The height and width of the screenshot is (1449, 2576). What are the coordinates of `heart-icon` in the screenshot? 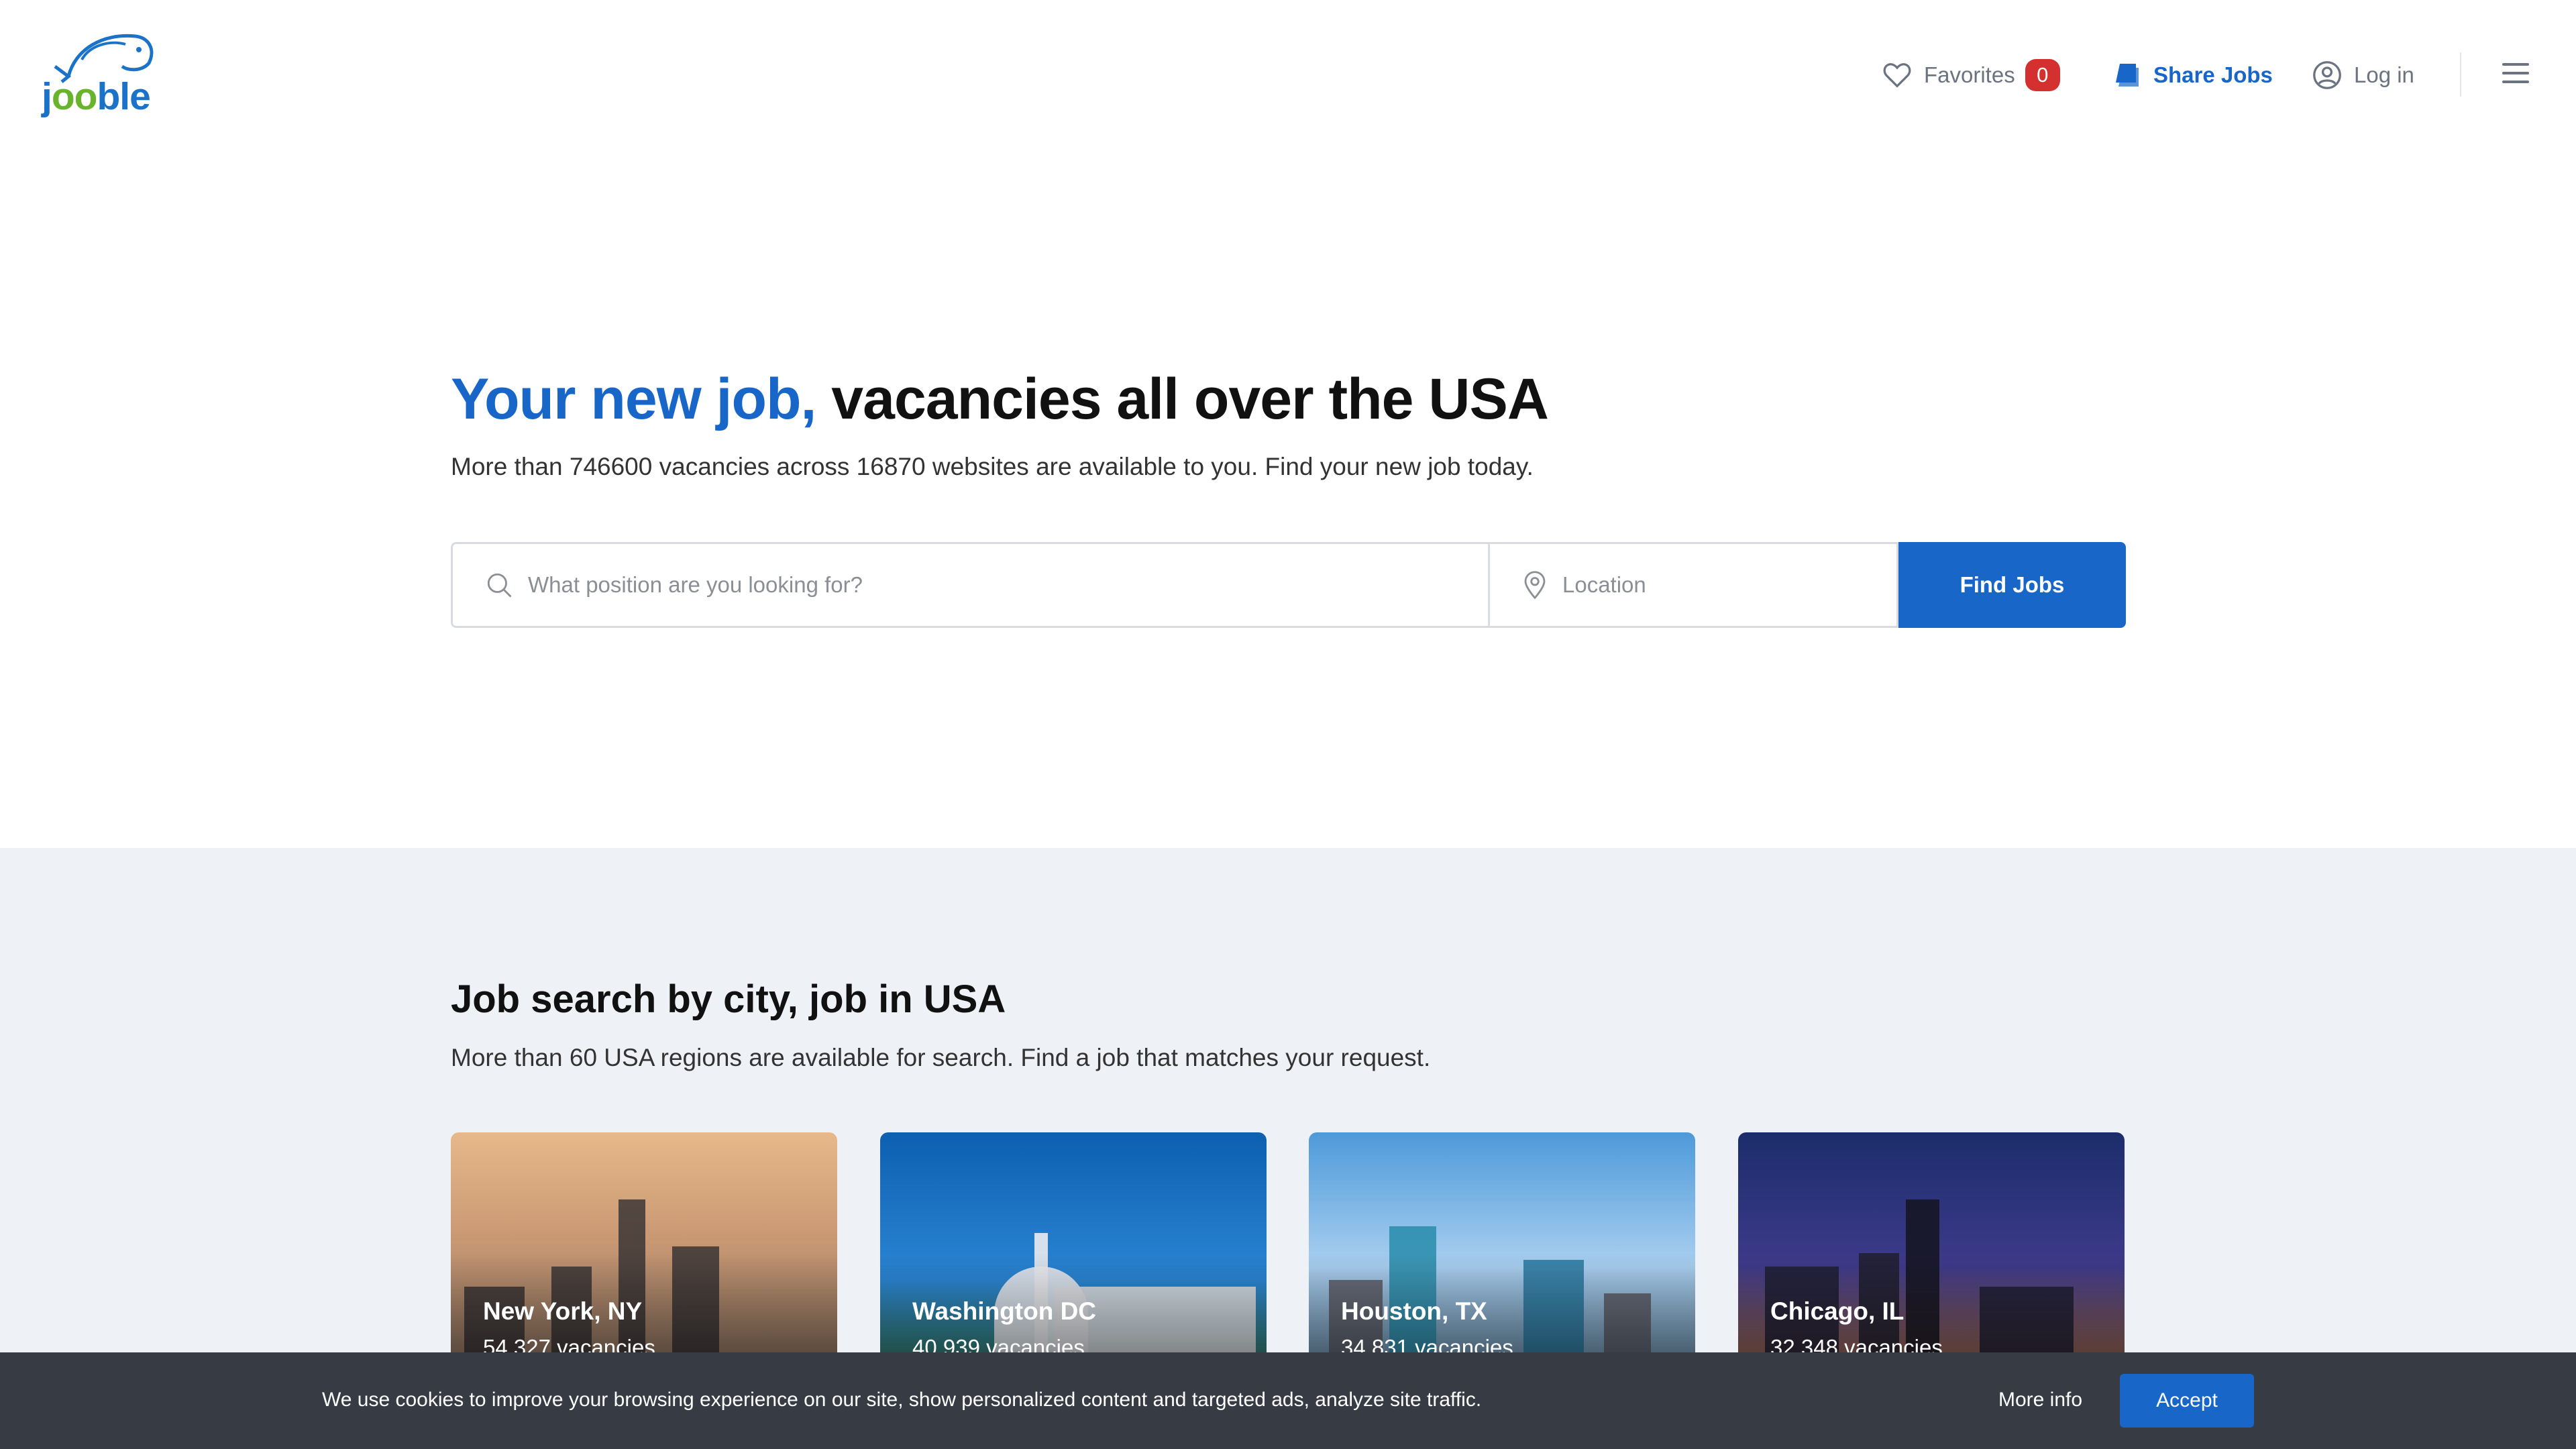 It's located at (1897, 75).